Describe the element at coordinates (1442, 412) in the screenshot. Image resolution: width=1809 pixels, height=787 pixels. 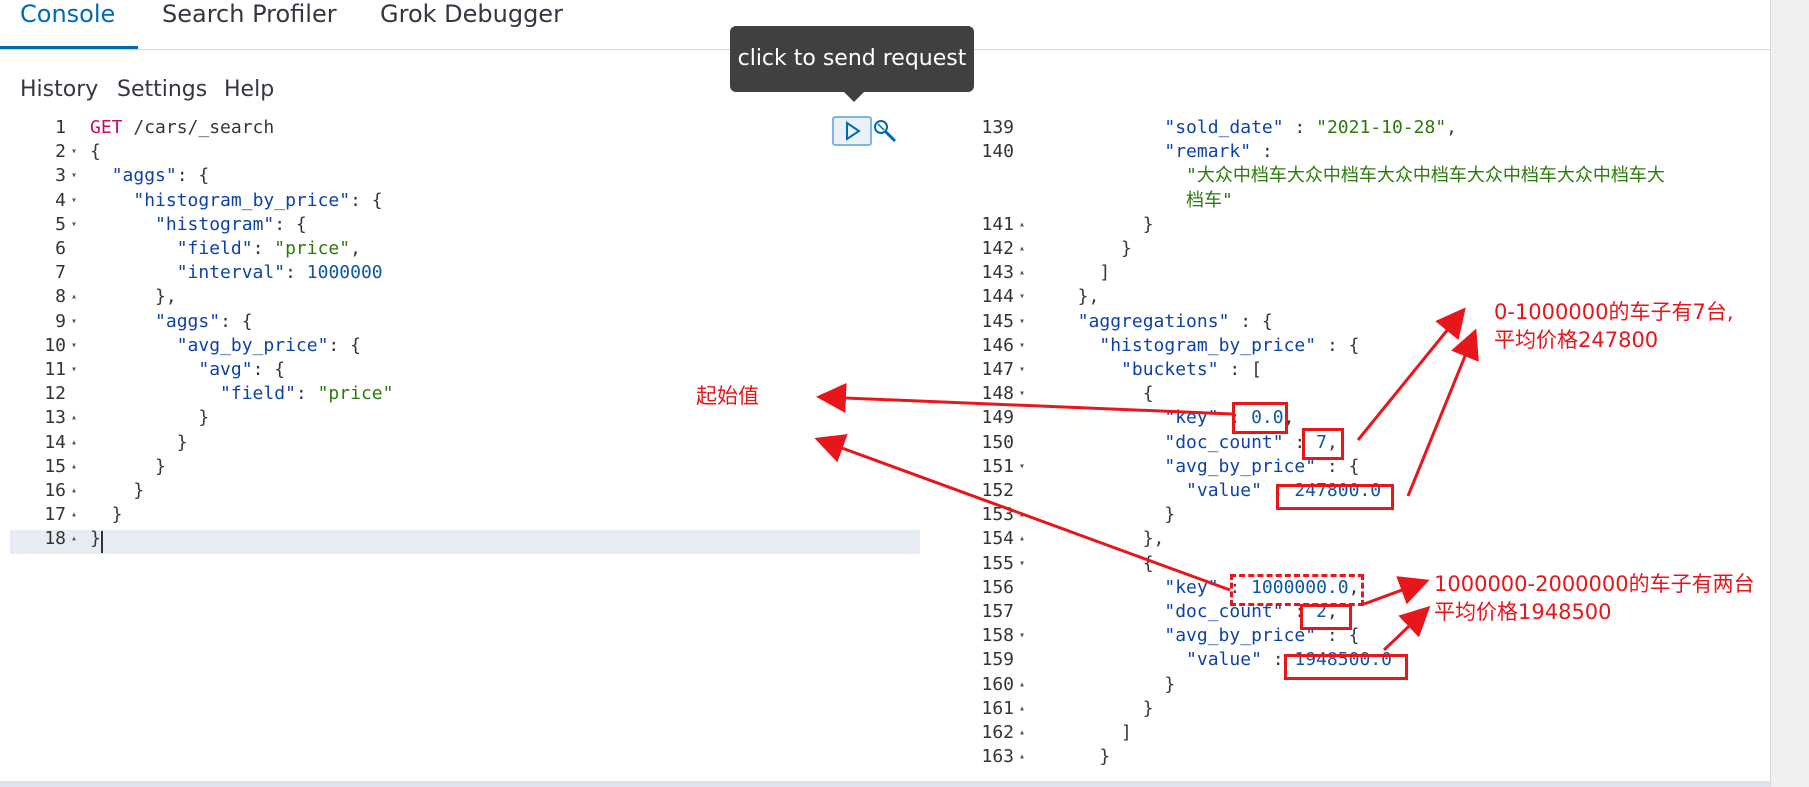
I see `arrow-avg247800` at that location.